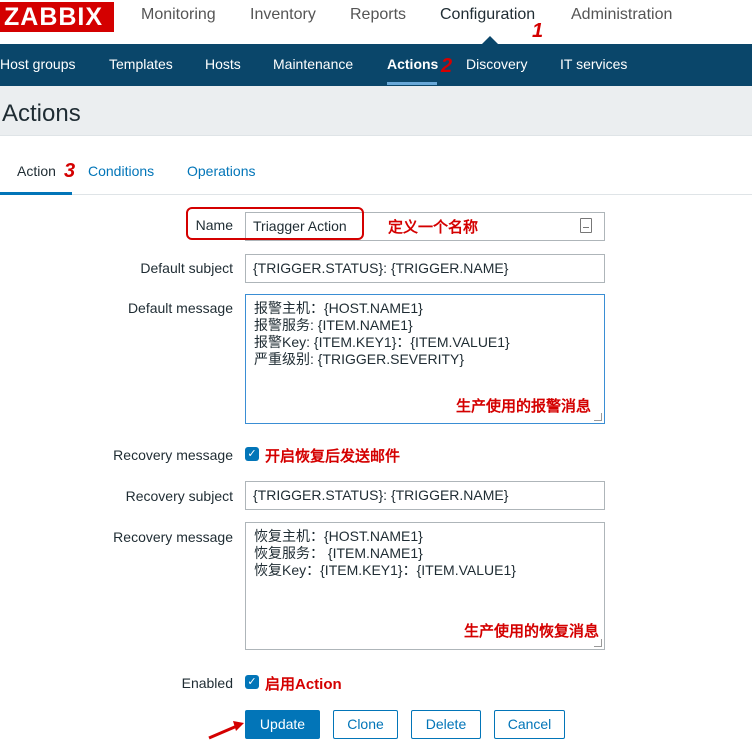 The image size is (752, 756). Describe the element at coordinates (180, 308) in the screenshot. I see `default-message-label: Default message` at that location.